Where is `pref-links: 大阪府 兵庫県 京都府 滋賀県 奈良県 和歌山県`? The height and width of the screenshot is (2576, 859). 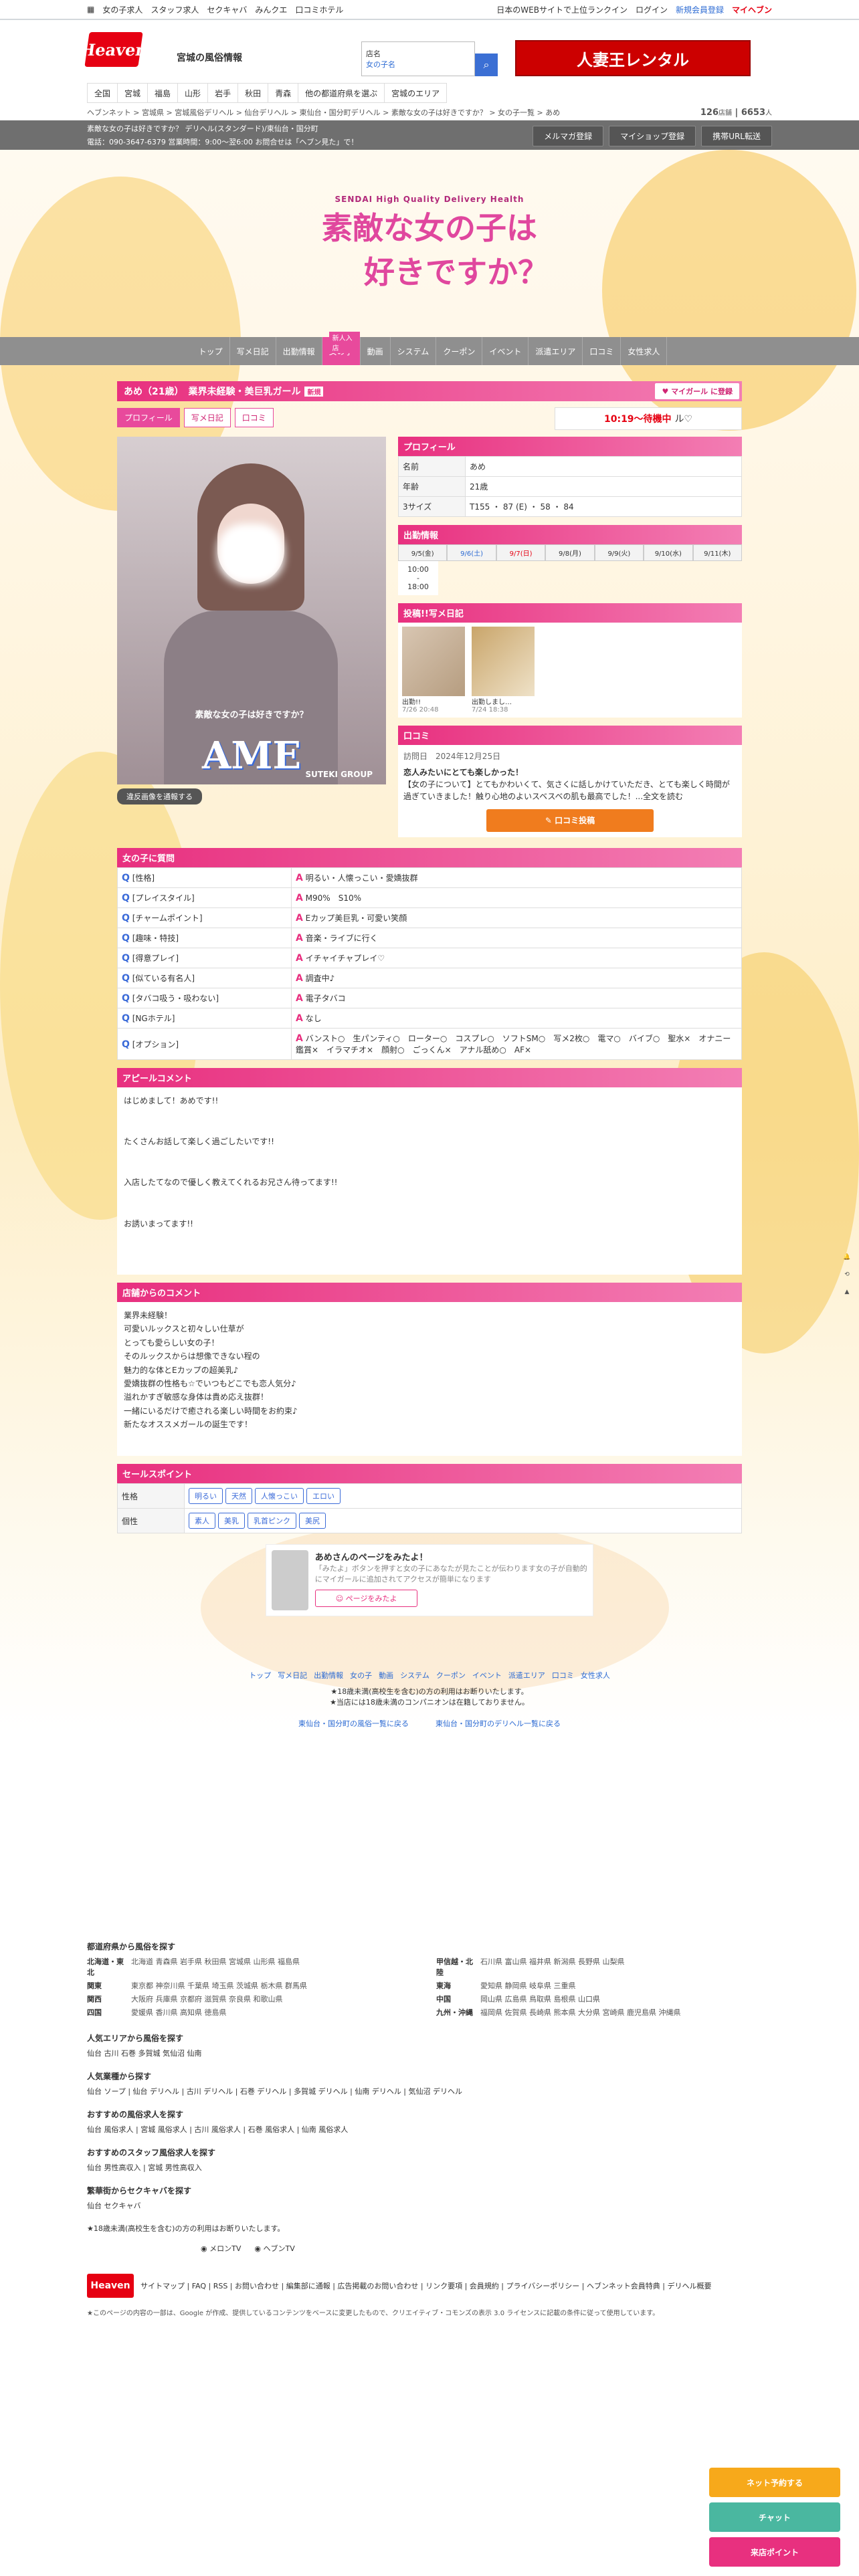
pref-links: 大阪府 兵庫県 京都府 滋賀県 奈良県 和歌山県 is located at coordinates (207, 1999).